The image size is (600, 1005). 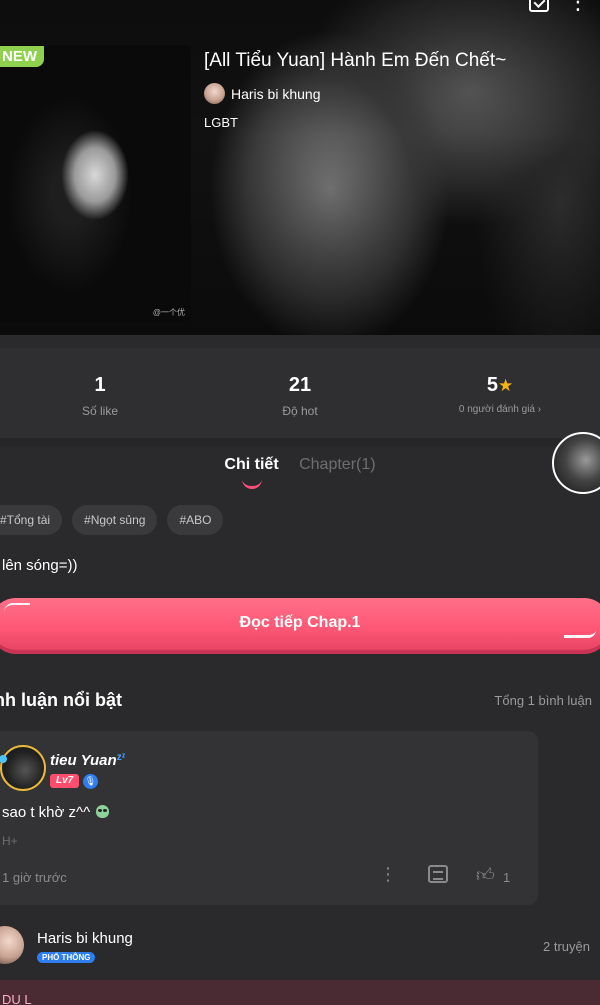 What do you see at coordinates (31, 520) in the screenshot?
I see `tag-item: #Tổng tài` at bounding box center [31, 520].